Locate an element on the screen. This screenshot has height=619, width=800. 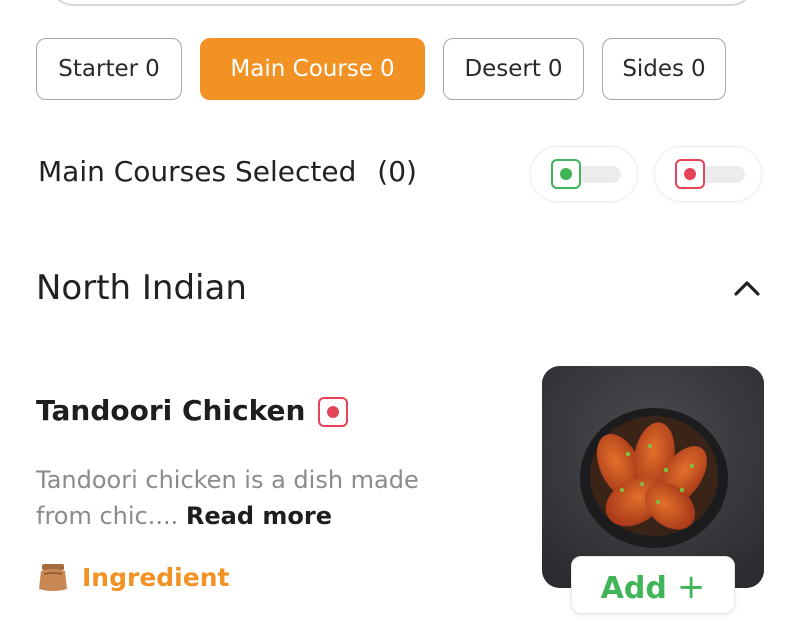
tab-main-course: Main Course 0 is located at coordinates (312, 69).